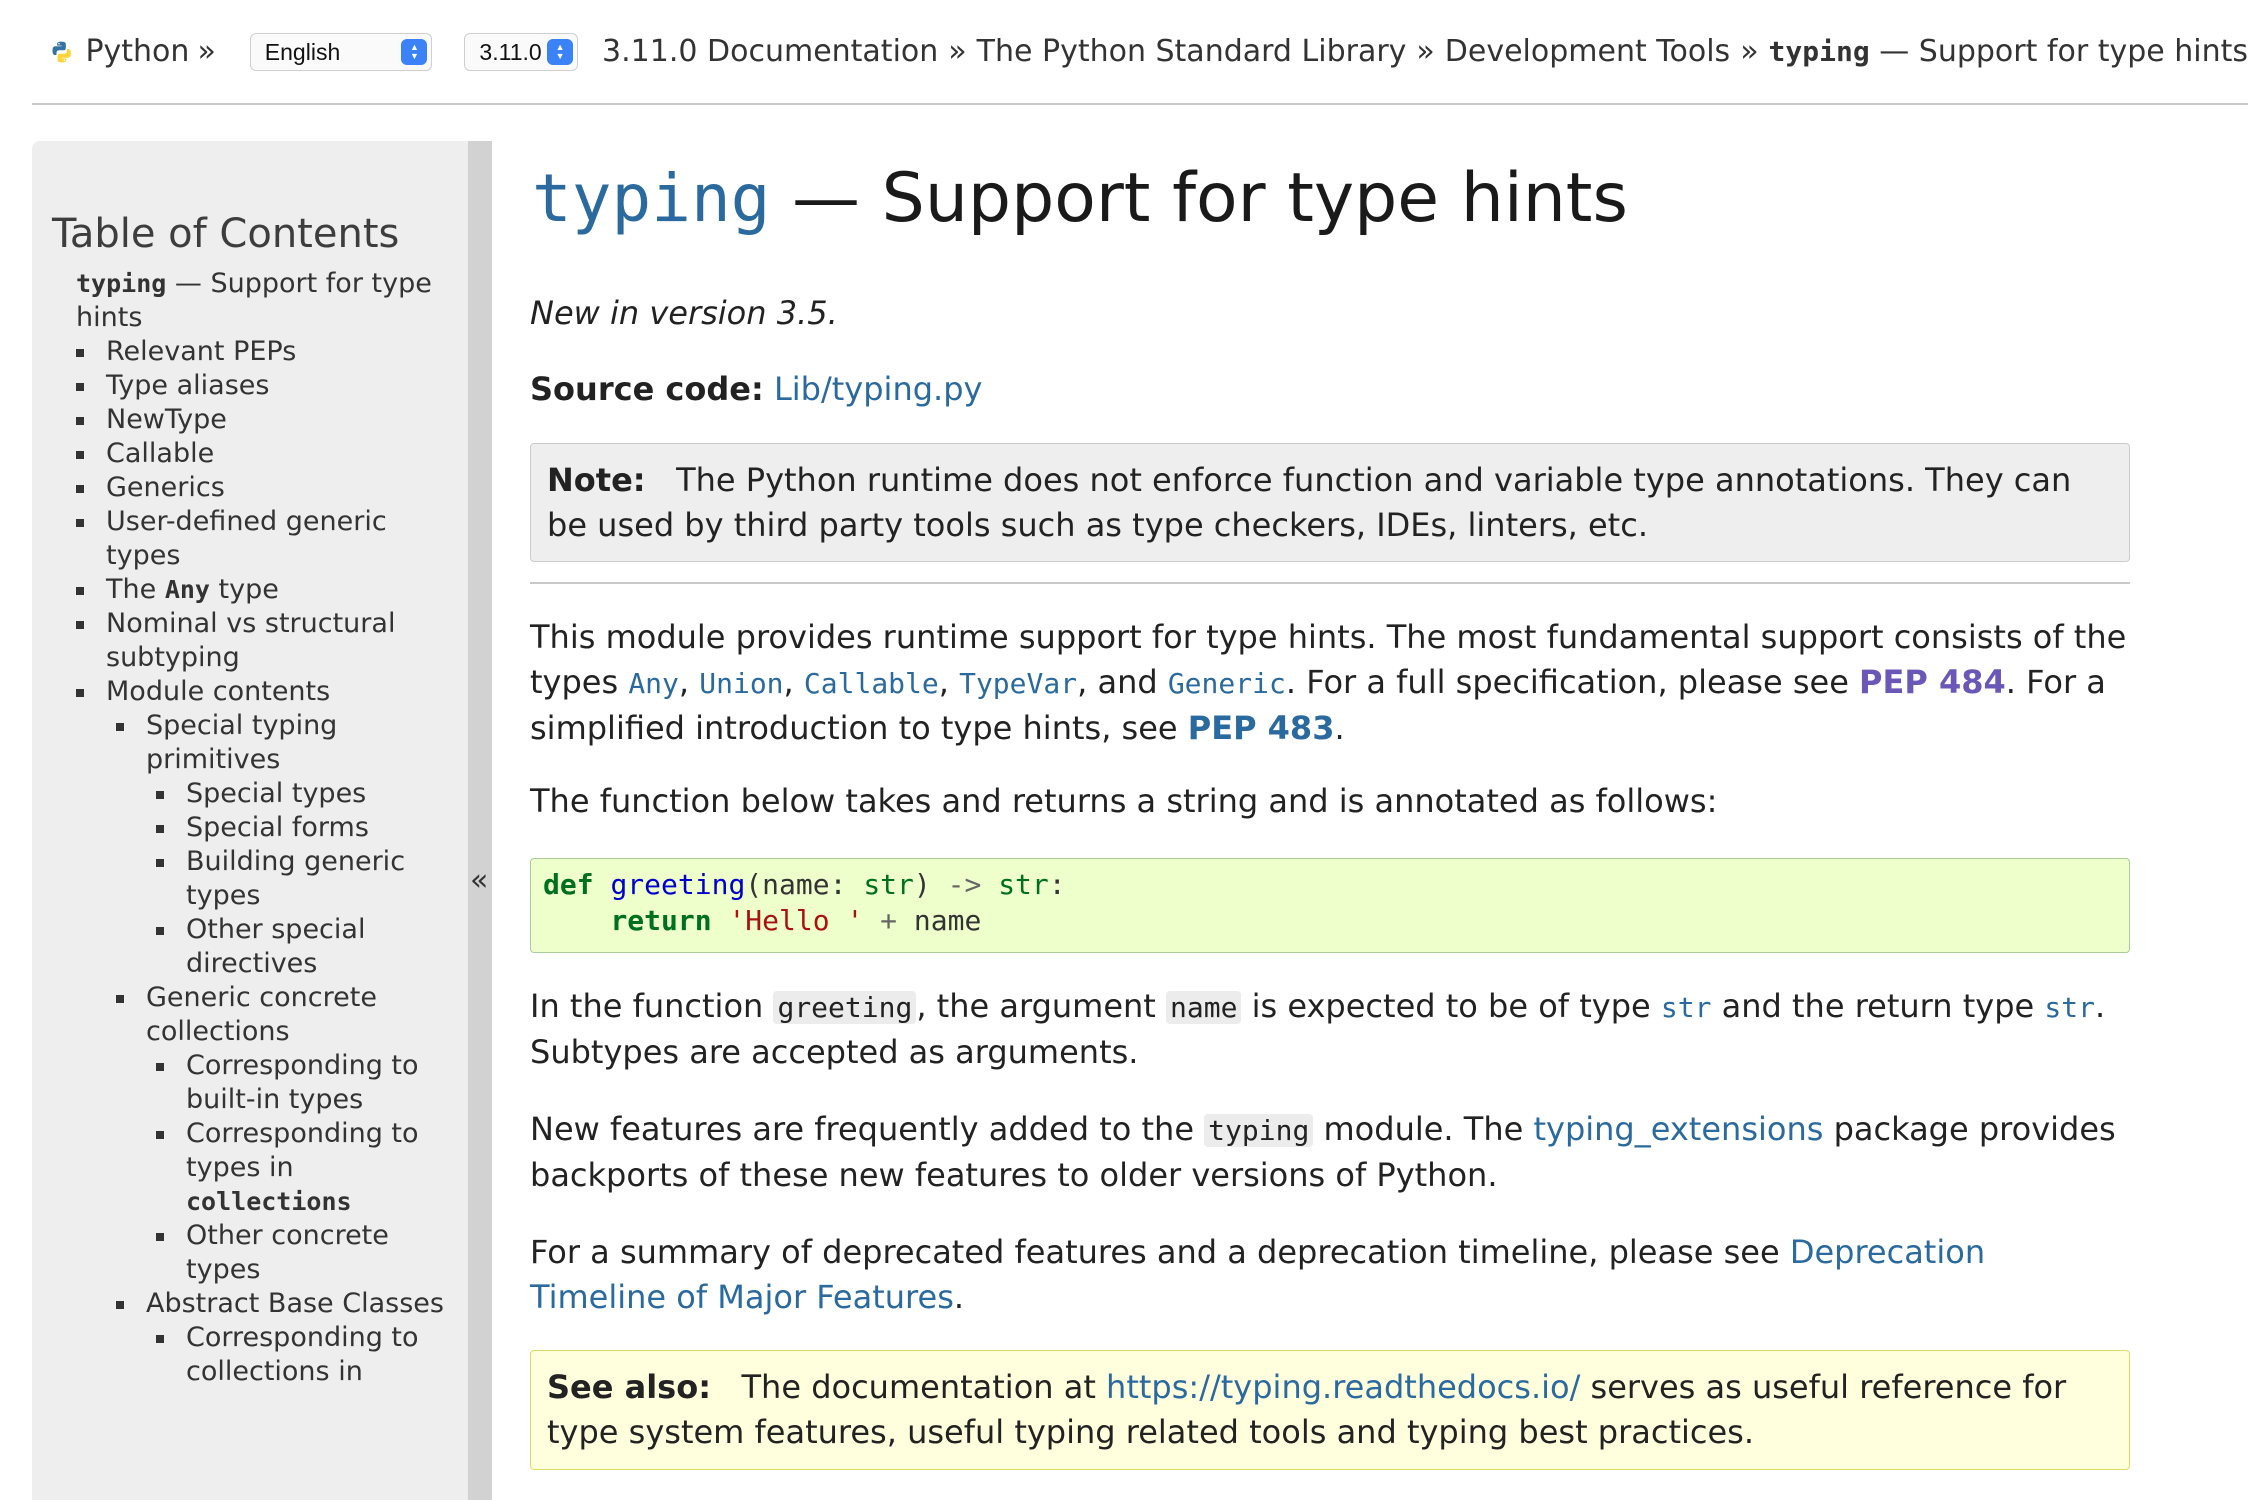  Describe the element at coordinates (302, 1150) in the screenshot. I see `toc-item-text: Corresponding to types in` at that location.